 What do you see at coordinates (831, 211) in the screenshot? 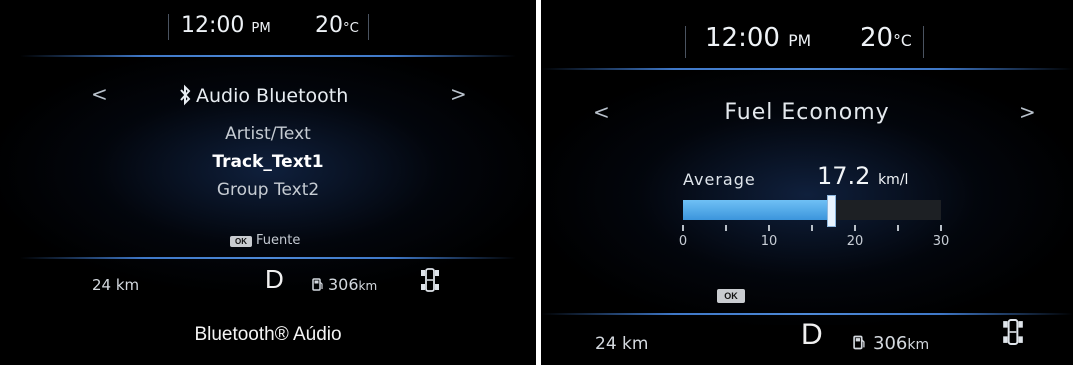
I see `gauge-marker` at bounding box center [831, 211].